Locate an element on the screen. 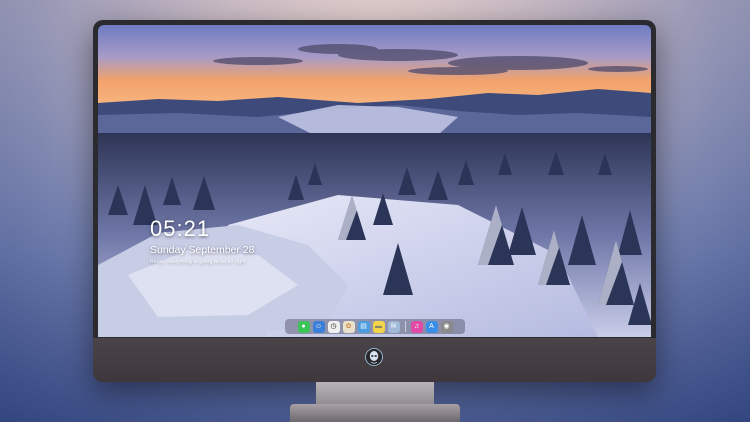 This screenshot has height=422, width=750. mail-icon: ✉ is located at coordinates (393, 326).